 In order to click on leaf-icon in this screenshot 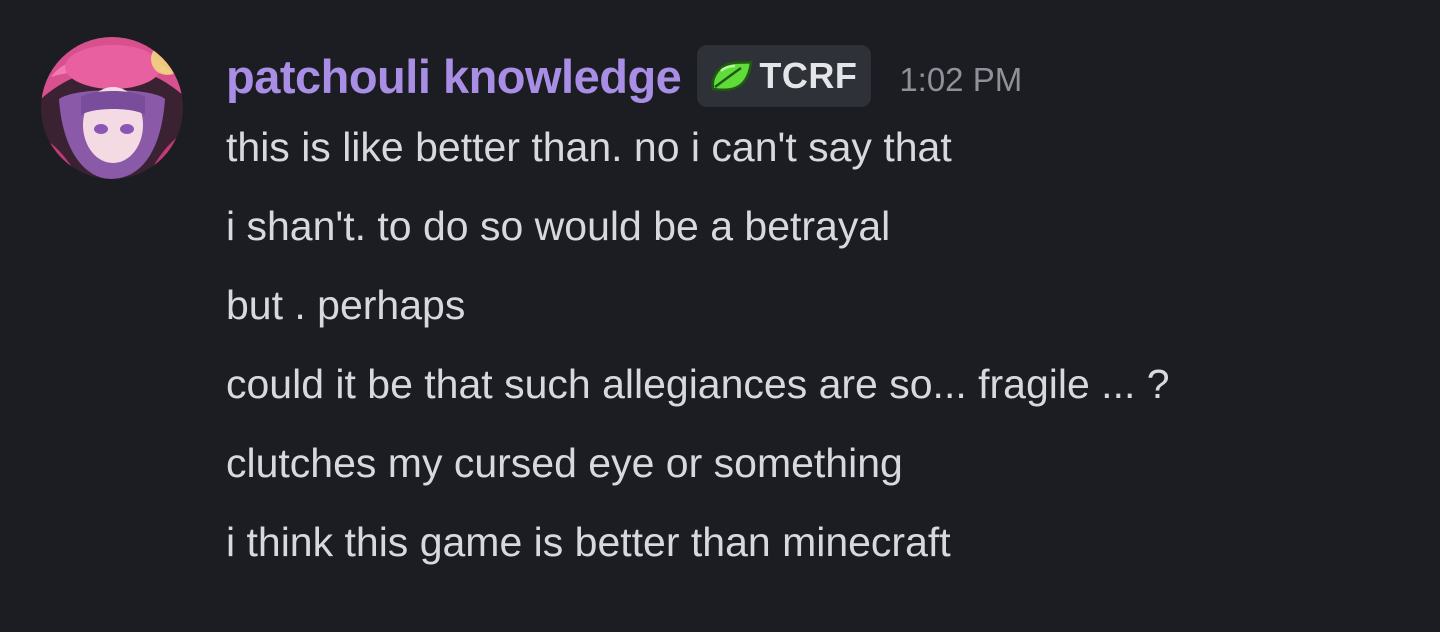, I will do `click(732, 76)`.